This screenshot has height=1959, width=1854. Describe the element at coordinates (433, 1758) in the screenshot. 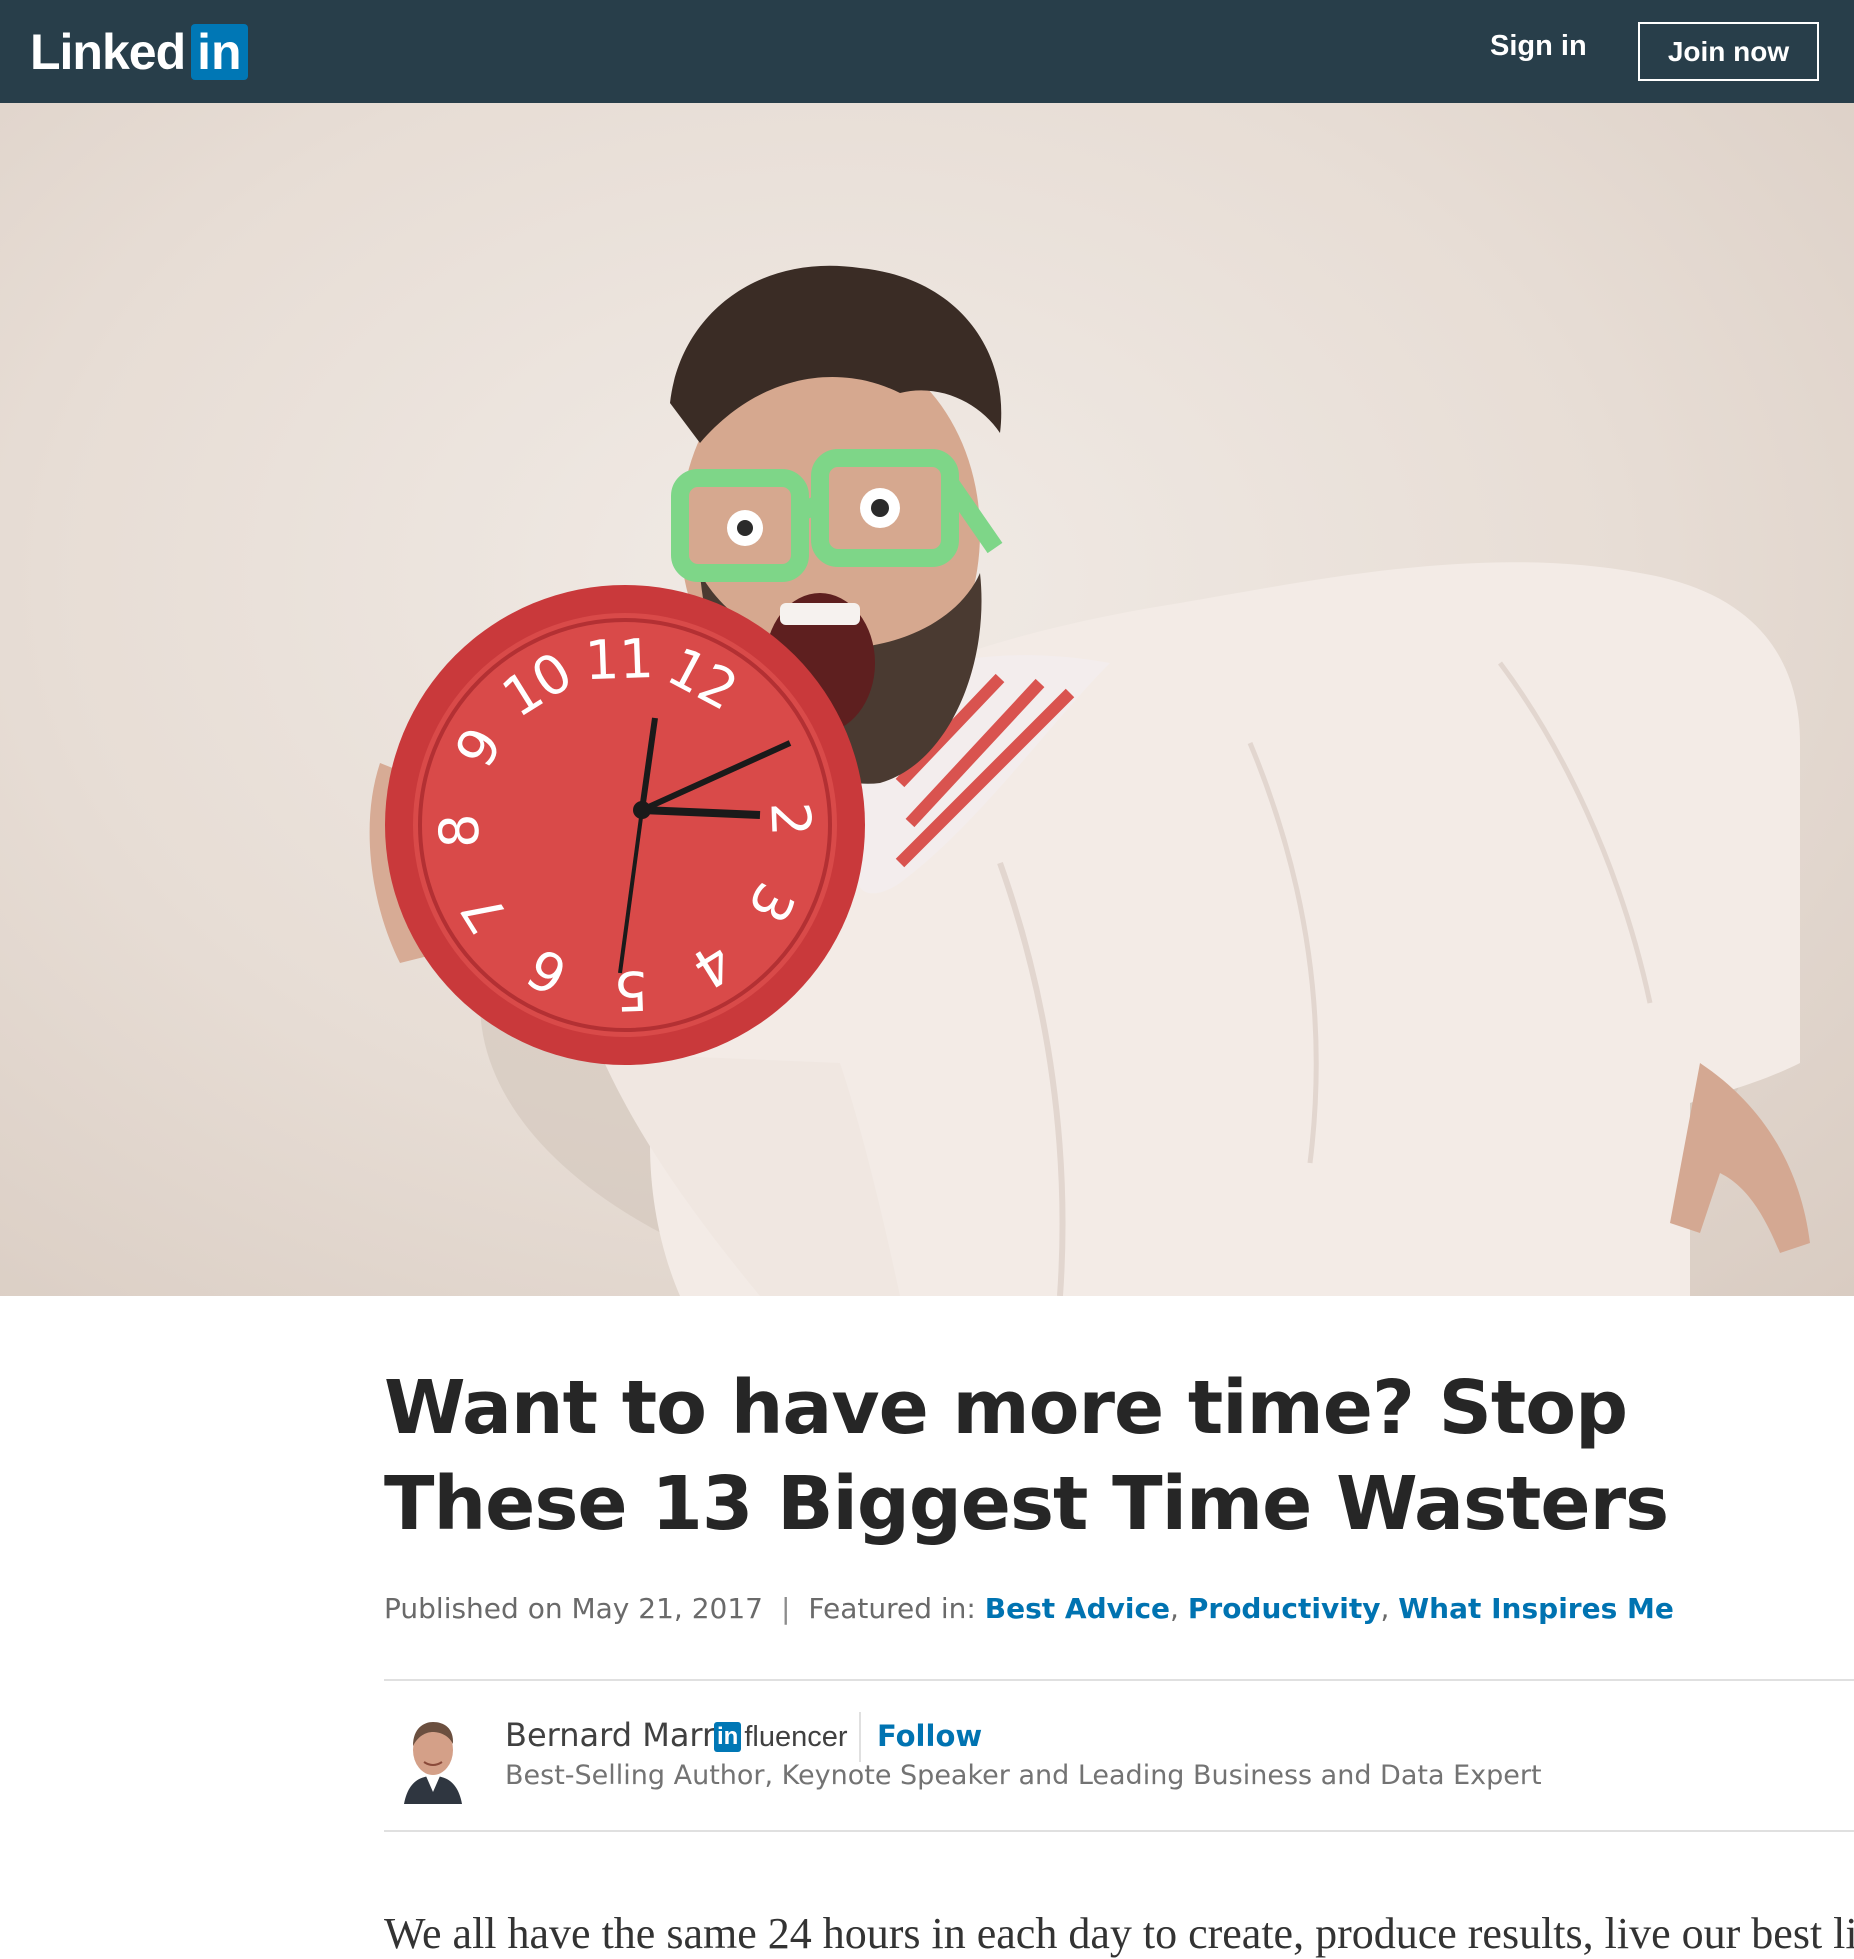

I see `avatar` at that location.